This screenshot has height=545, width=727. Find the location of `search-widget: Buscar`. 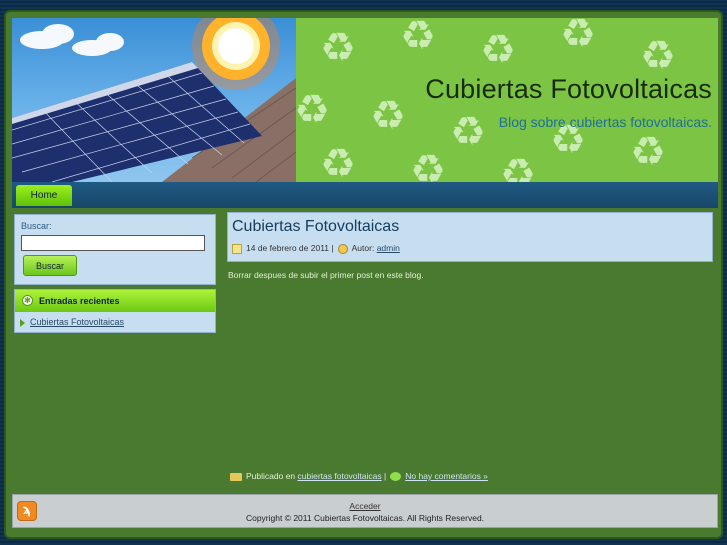

search-widget: Buscar is located at coordinates (115, 249).